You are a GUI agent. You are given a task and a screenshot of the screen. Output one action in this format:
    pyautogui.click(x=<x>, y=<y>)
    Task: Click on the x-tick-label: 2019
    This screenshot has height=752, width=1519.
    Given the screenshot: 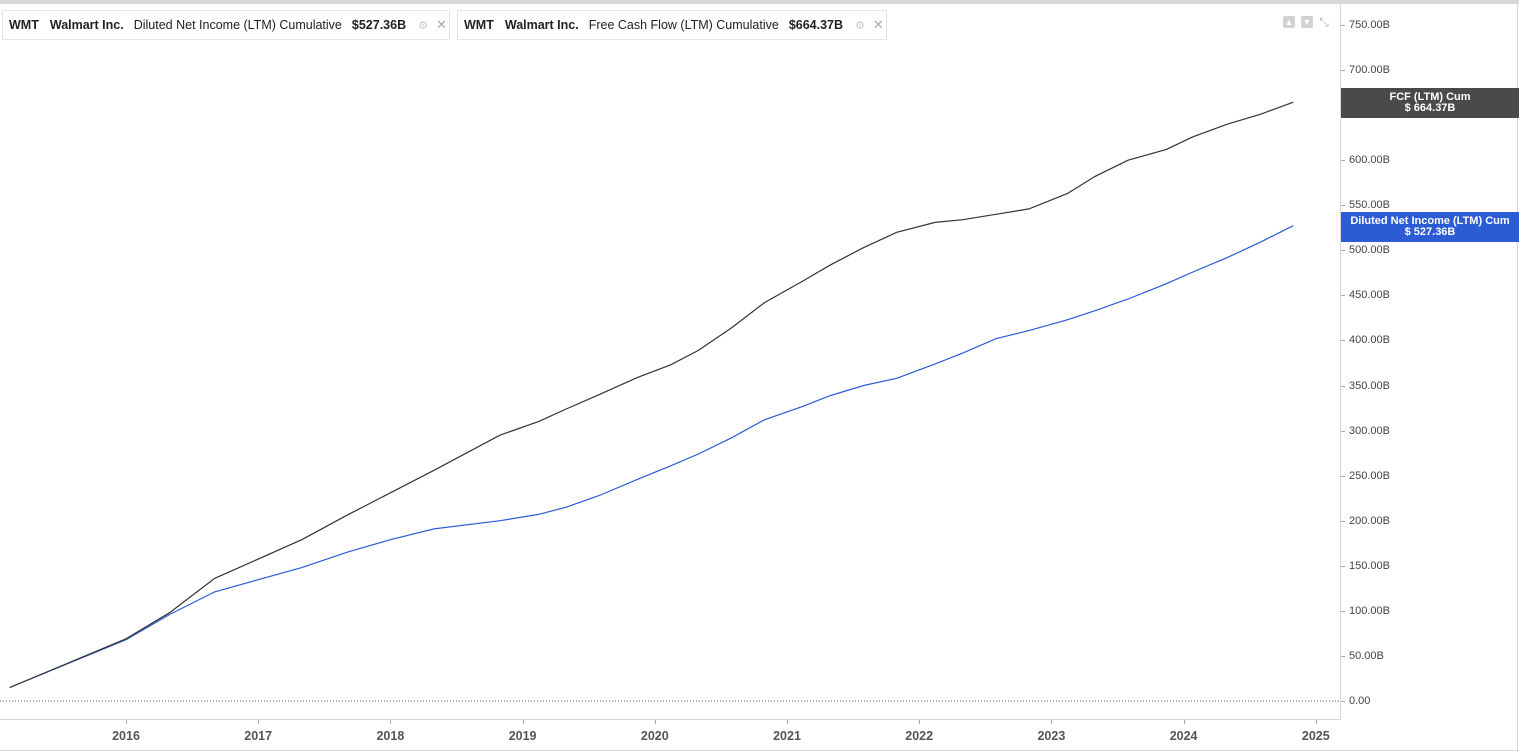 What is the action you would take?
    pyautogui.click(x=522, y=736)
    